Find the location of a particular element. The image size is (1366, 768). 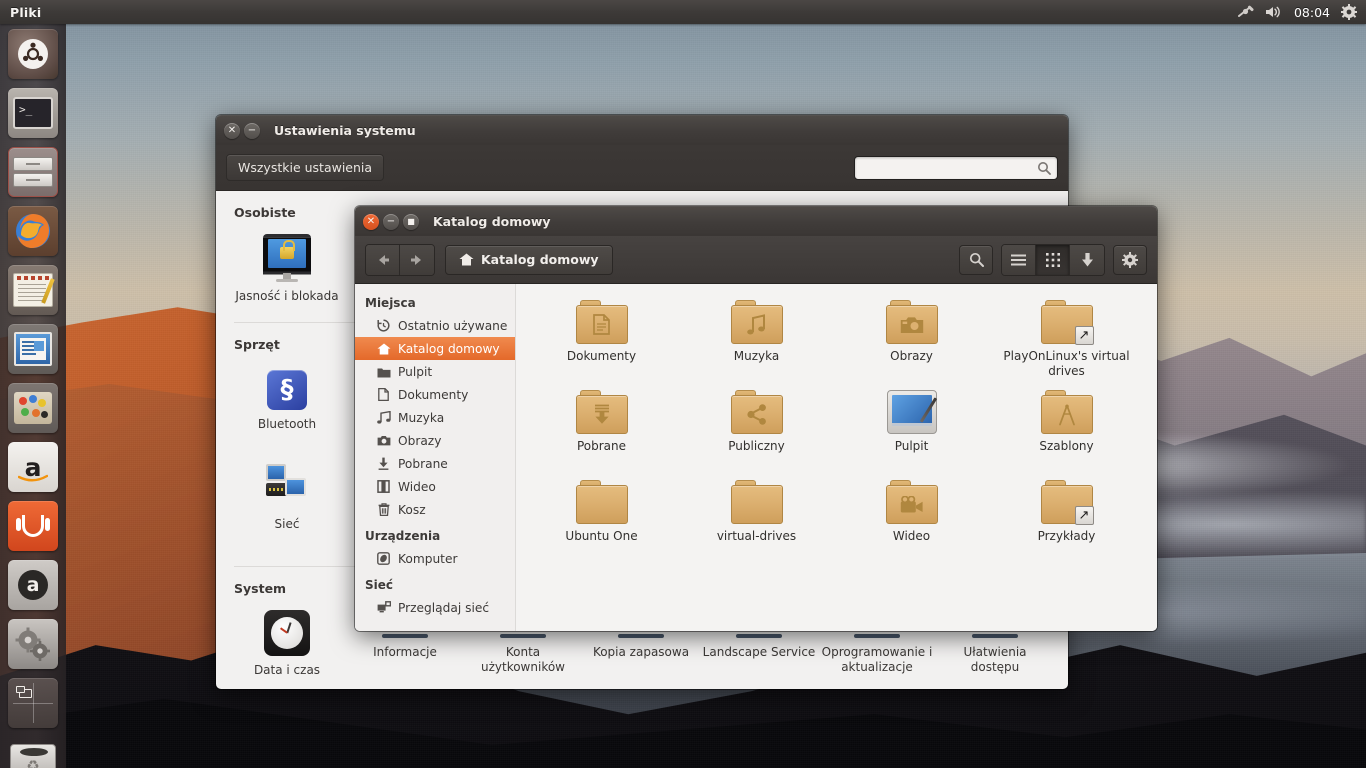

trash-icon is located at coordinates (383, 509).